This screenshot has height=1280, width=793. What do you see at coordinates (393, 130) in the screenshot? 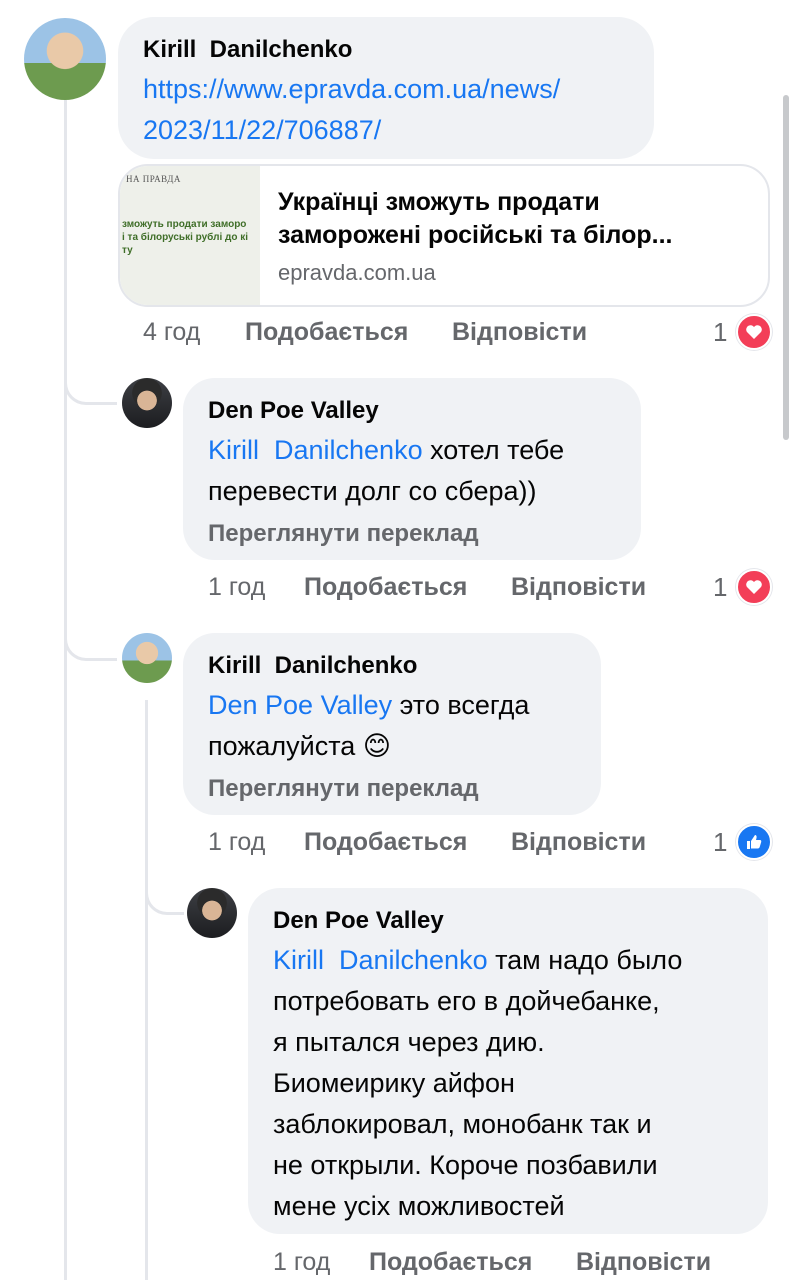
I see `link-line: 2023/11/22/706887/` at bounding box center [393, 130].